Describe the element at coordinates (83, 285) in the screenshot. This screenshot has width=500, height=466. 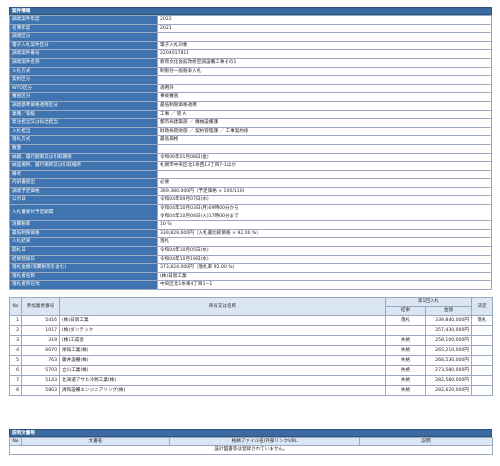
I see `info-label: 落札者所在地` at that location.